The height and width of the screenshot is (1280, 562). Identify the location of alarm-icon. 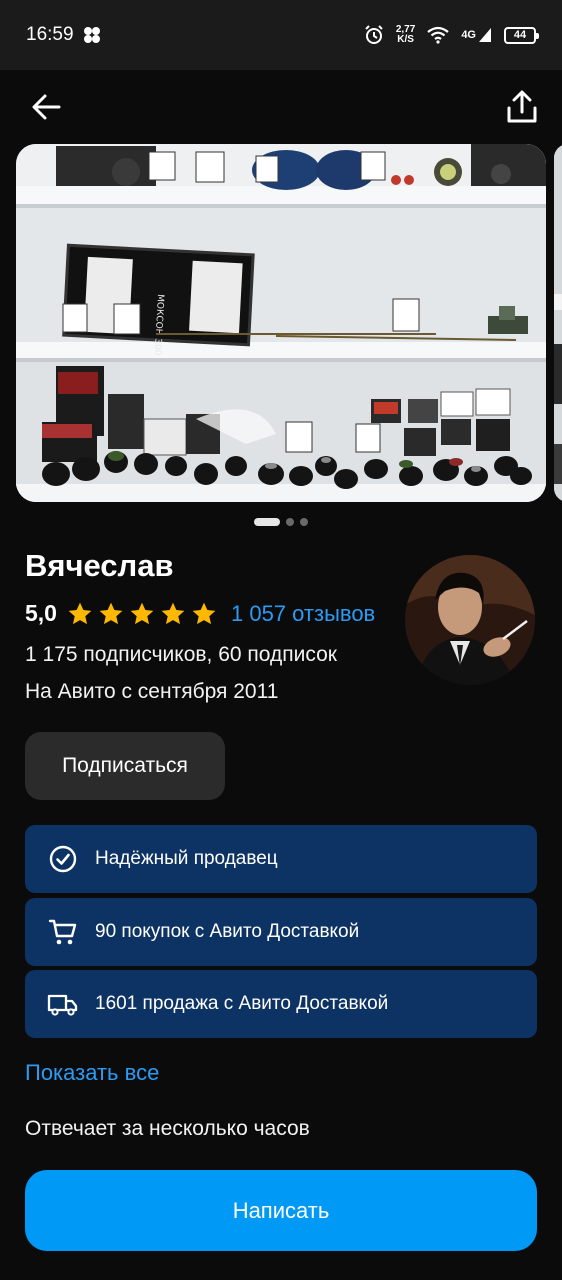
(374, 34).